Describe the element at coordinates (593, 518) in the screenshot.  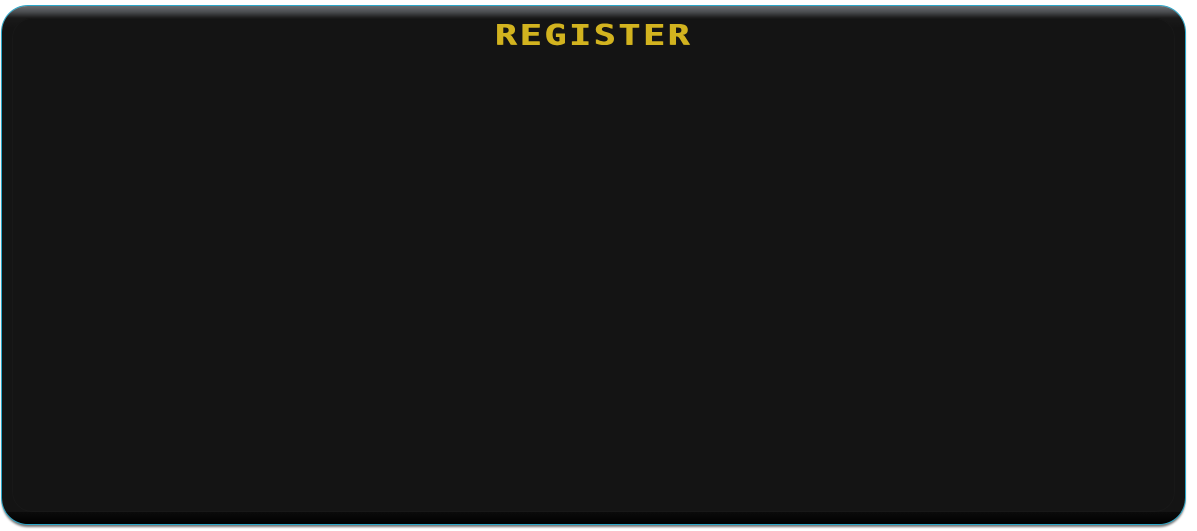
I see `dialog-bottom-edge` at that location.